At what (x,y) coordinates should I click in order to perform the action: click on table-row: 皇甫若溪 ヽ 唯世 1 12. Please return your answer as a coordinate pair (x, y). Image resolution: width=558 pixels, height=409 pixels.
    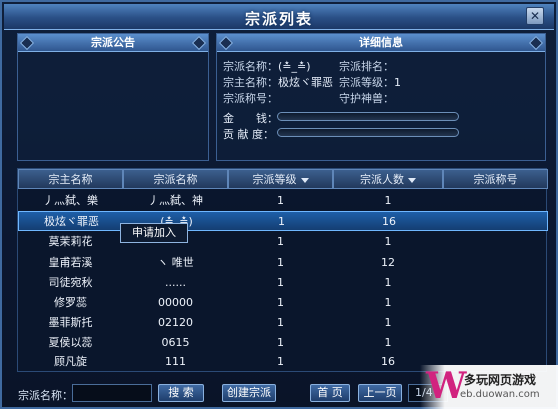
    Looking at the image, I should click on (283, 263).